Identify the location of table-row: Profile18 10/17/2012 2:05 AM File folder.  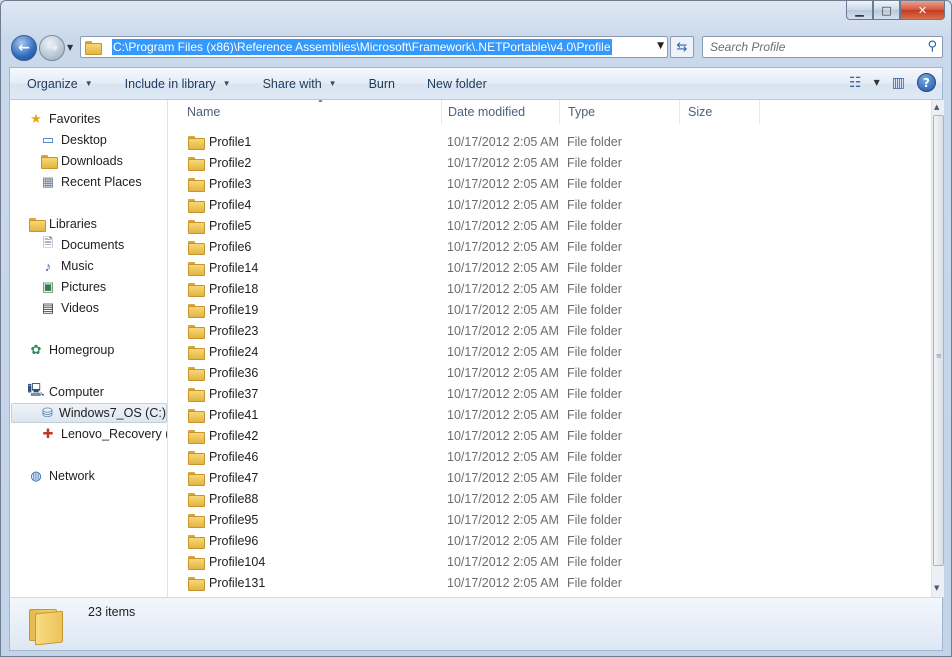
(468, 288).